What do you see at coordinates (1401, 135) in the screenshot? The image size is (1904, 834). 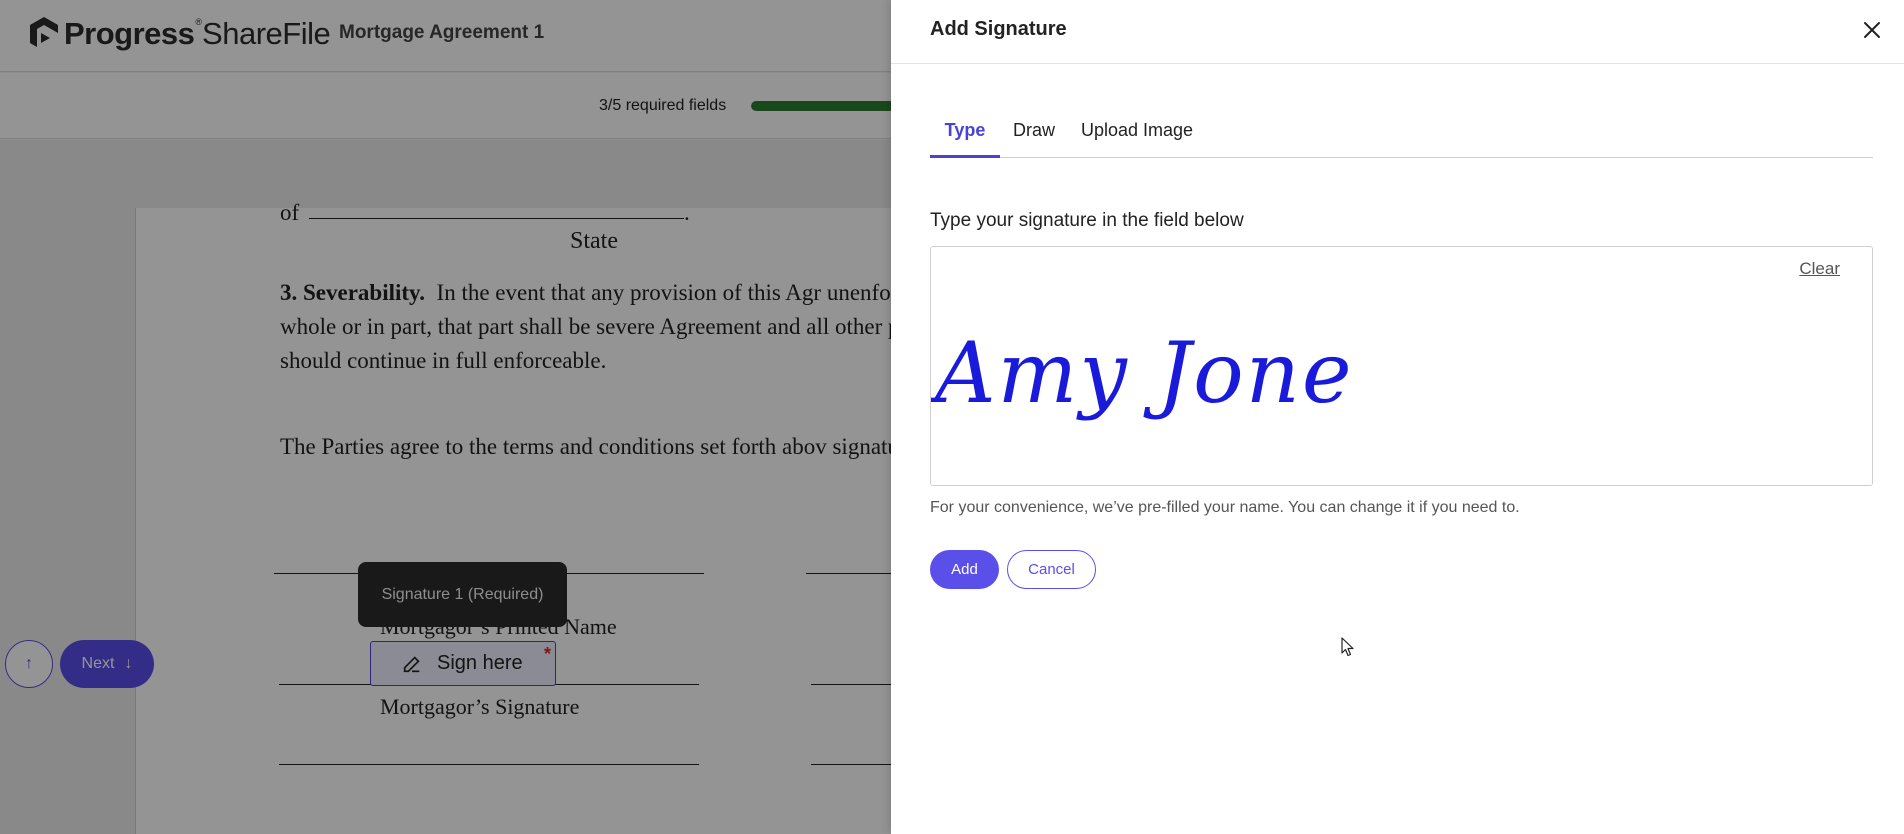 I see `signature-method-tabs: Type Draw Upload Image` at bounding box center [1401, 135].